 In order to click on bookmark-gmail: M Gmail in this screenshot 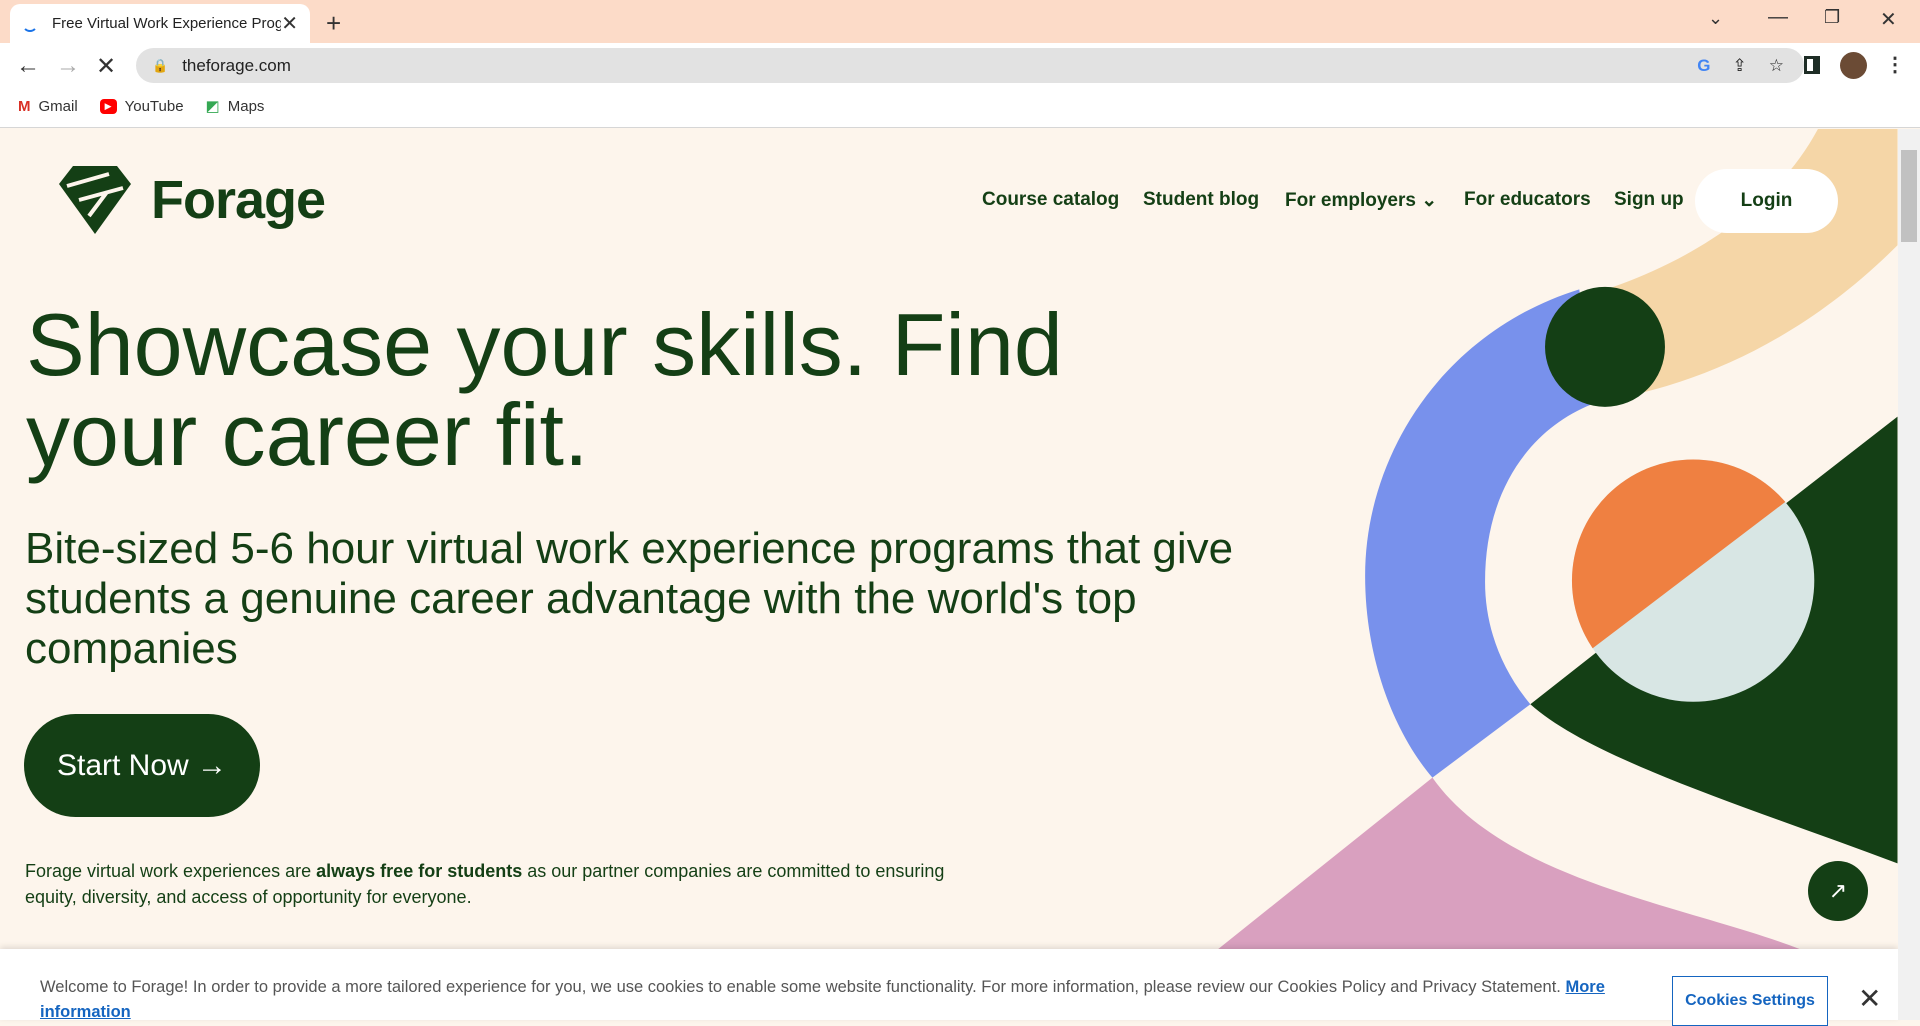, I will do `click(48, 106)`.